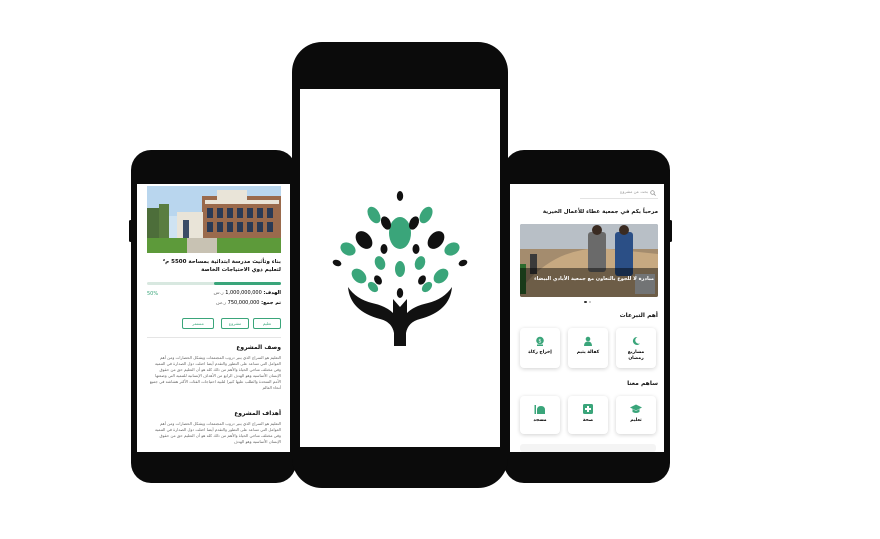 This screenshot has width=880, height=539. What do you see at coordinates (636, 340) in the screenshot?
I see `moon-icon` at bounding box center [636, 340].